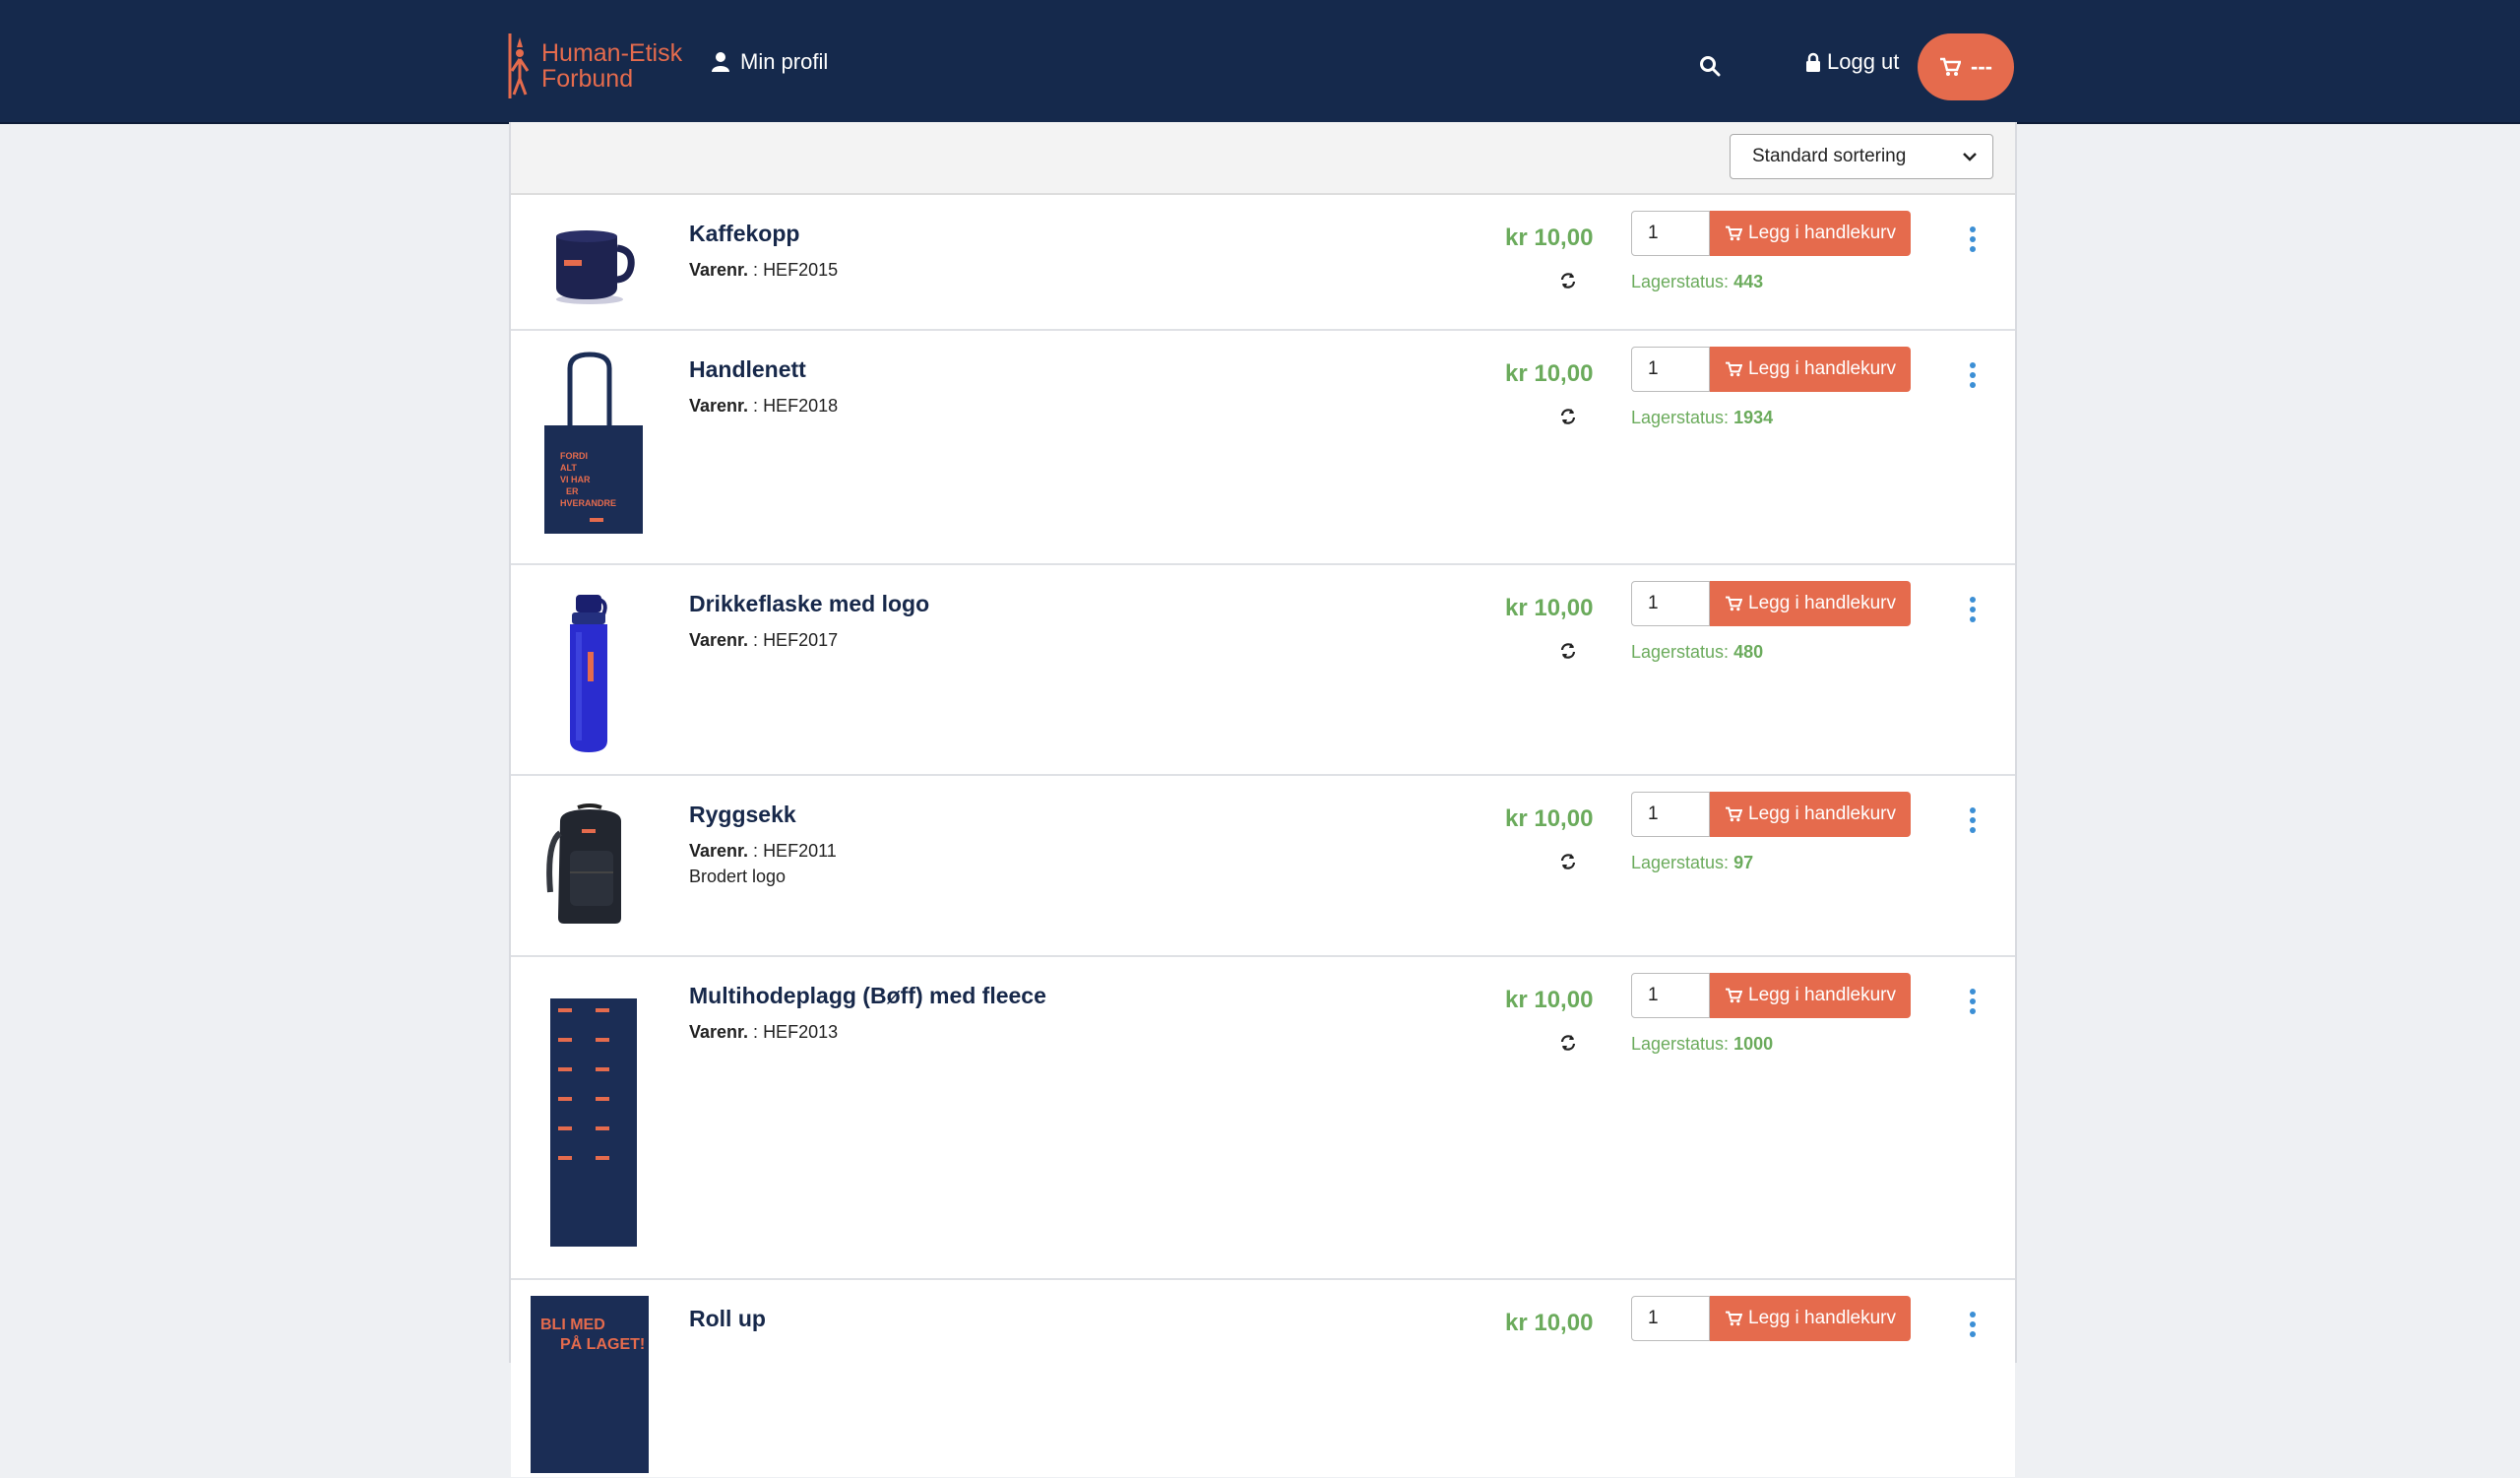  Describe the element at coordinates (1743, 862) in the screenshot. I see `stock-value: 97` at that location.